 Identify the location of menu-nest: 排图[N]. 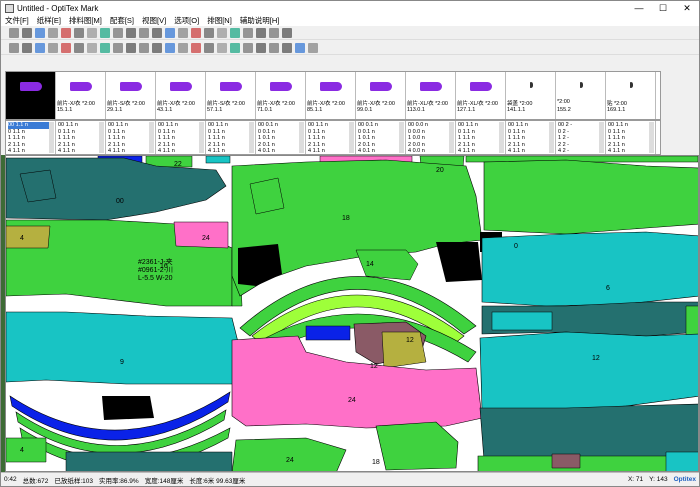
(219, 20).